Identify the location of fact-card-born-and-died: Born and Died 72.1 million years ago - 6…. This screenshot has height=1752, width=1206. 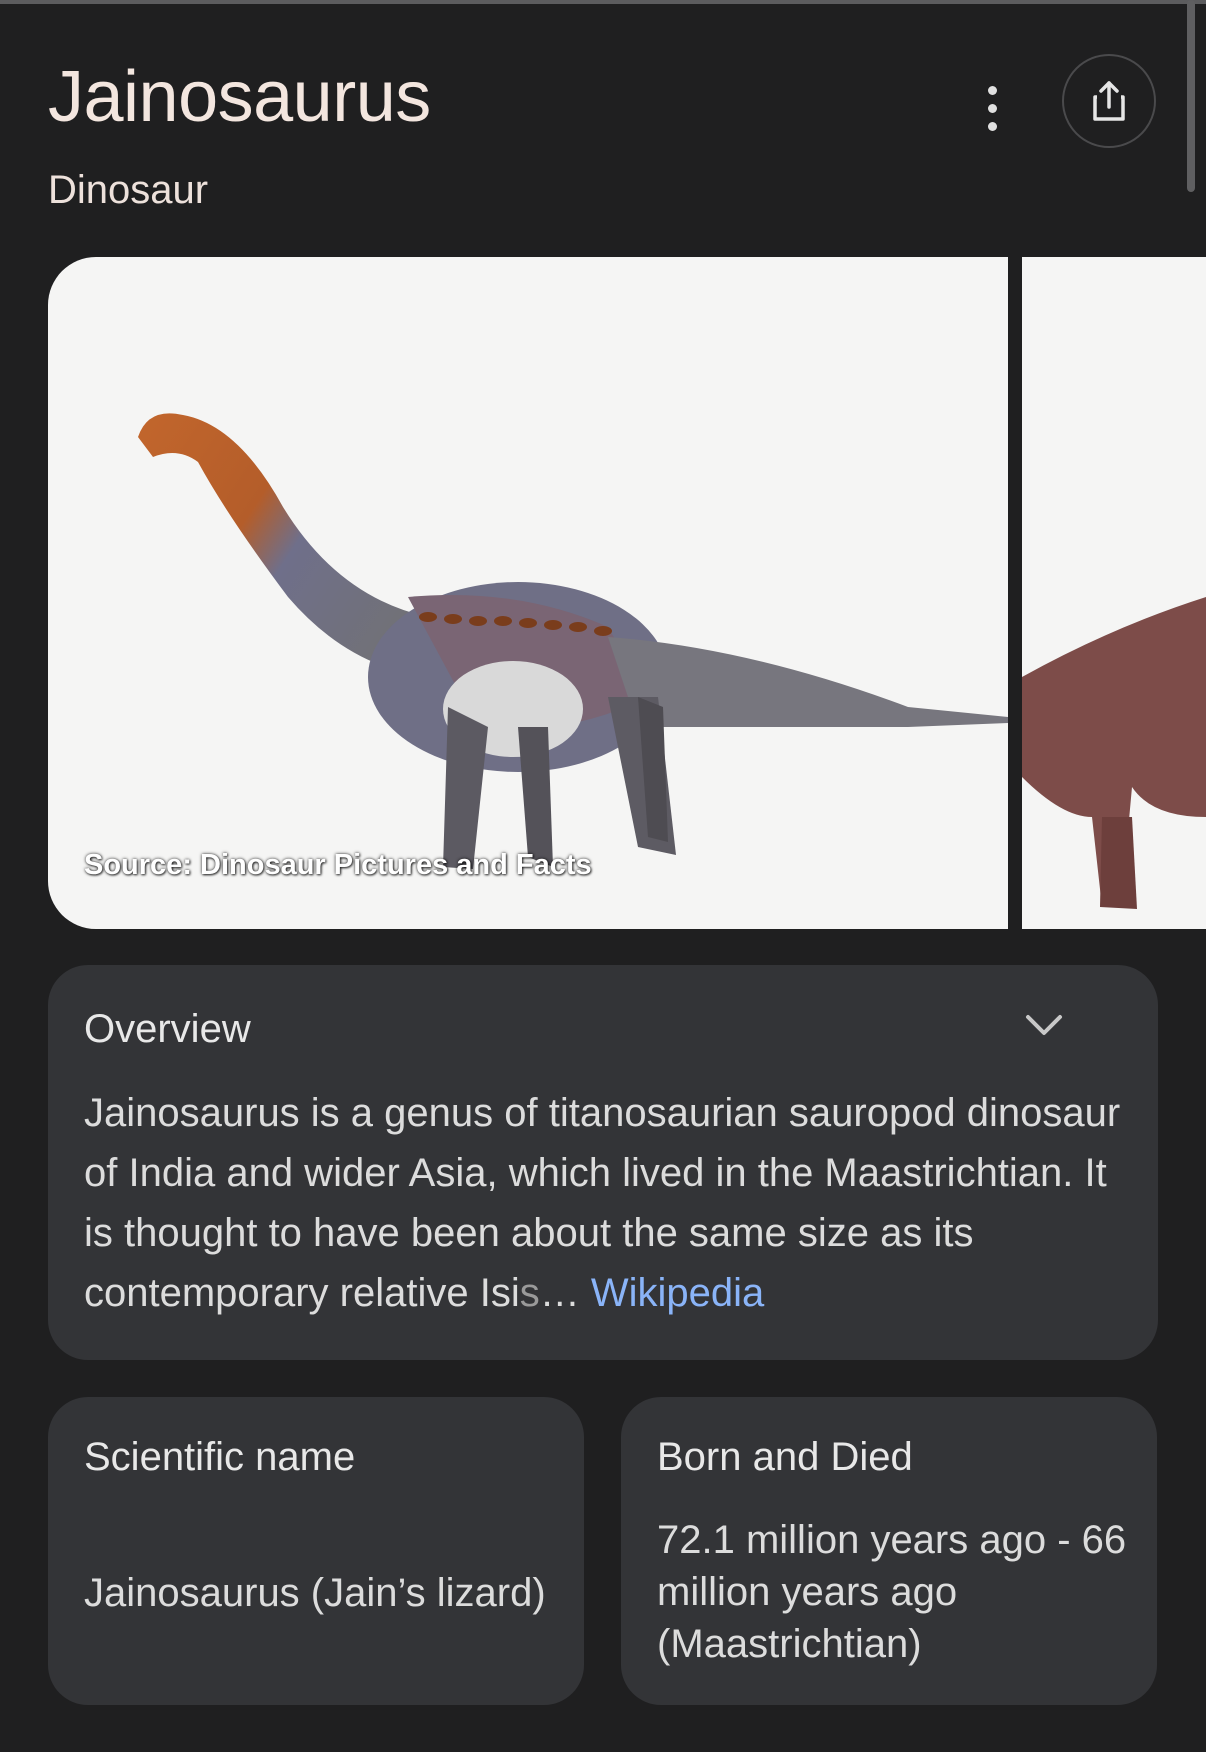
(889, 1551).